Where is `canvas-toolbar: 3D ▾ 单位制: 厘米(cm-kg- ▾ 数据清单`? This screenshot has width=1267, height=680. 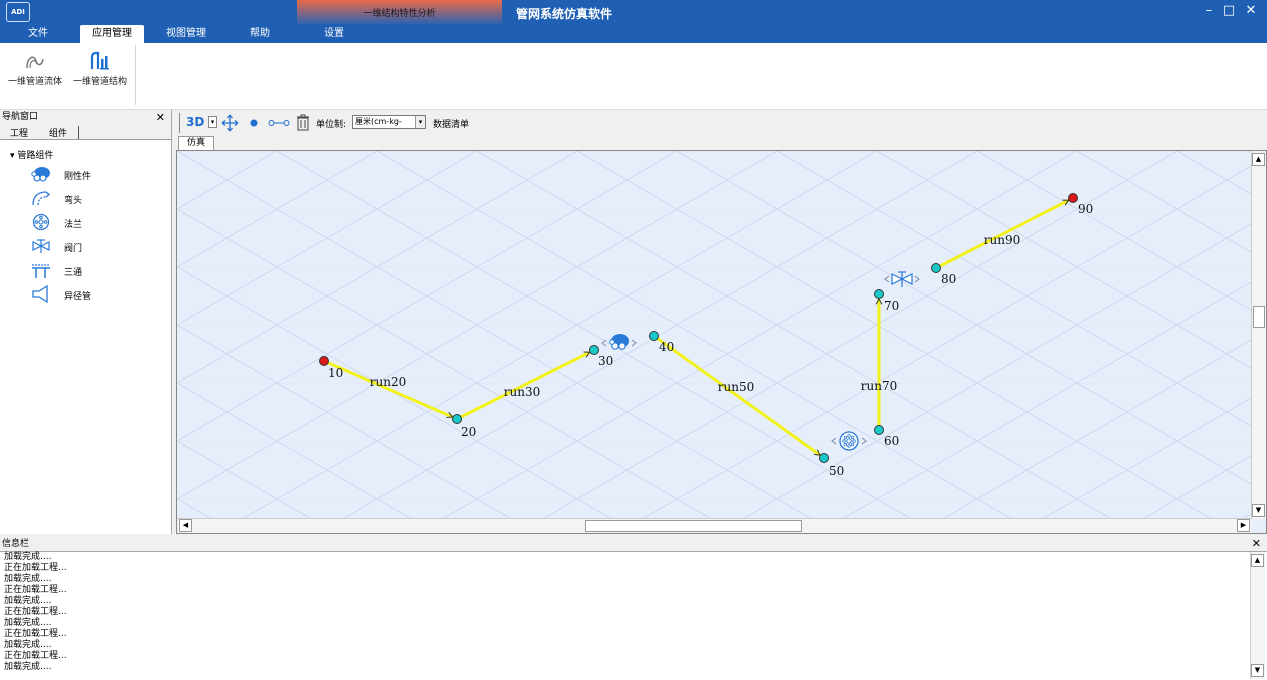 canvas-toolbar: 3D ▾ 单位制: 厘米(cm-kg- ▾ 数据清单 is located at coordinates (721, 123).